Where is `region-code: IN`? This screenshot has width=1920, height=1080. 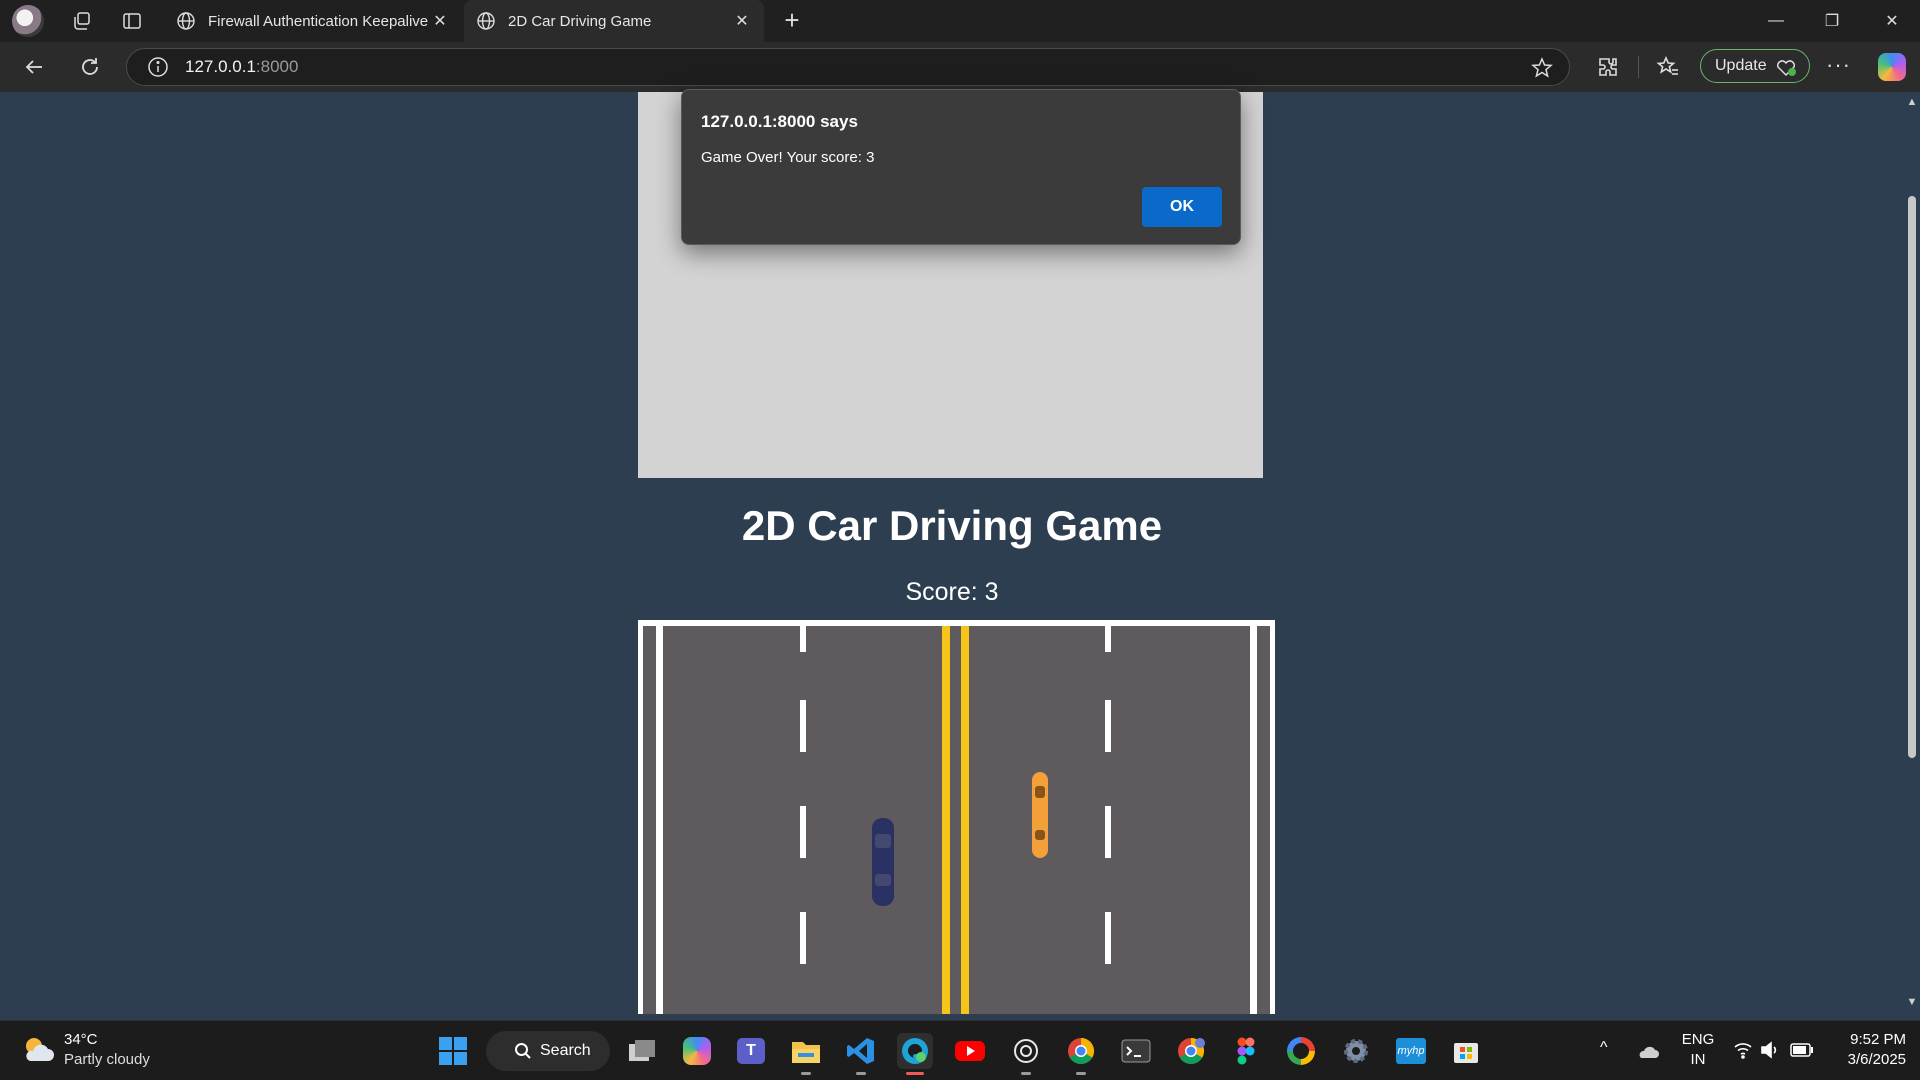 region-code: IN is located at coordinates (1698, 1059).